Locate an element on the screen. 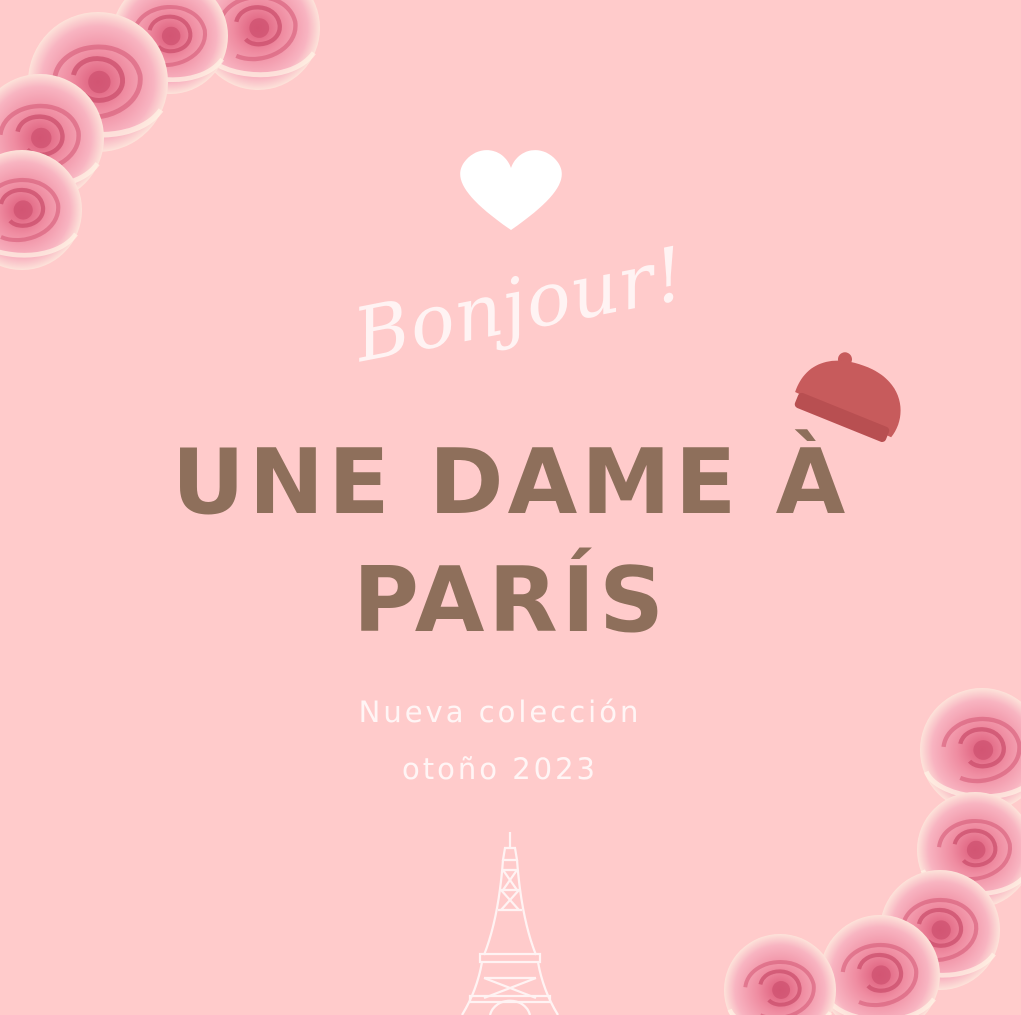 The image size is (1021, 1015). roses-top-left is located at coordinates (160, 135).